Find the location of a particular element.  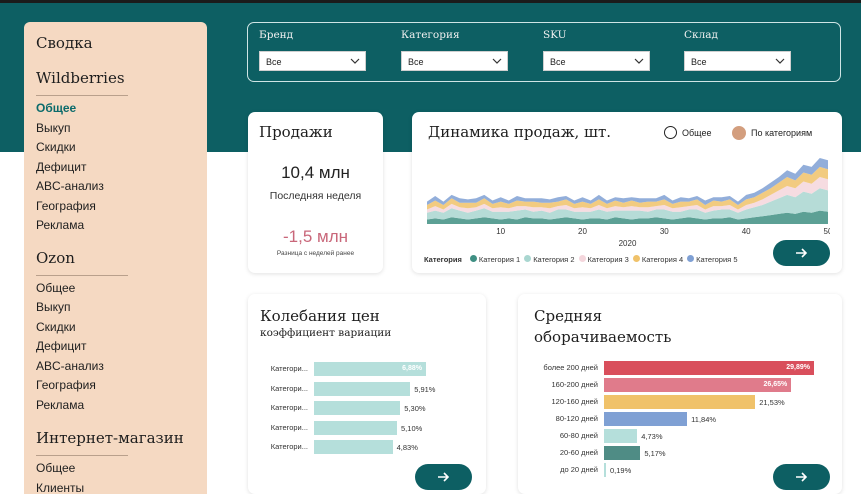

bar-category-label: 160-200 дней is located at coordinates (575, 384).